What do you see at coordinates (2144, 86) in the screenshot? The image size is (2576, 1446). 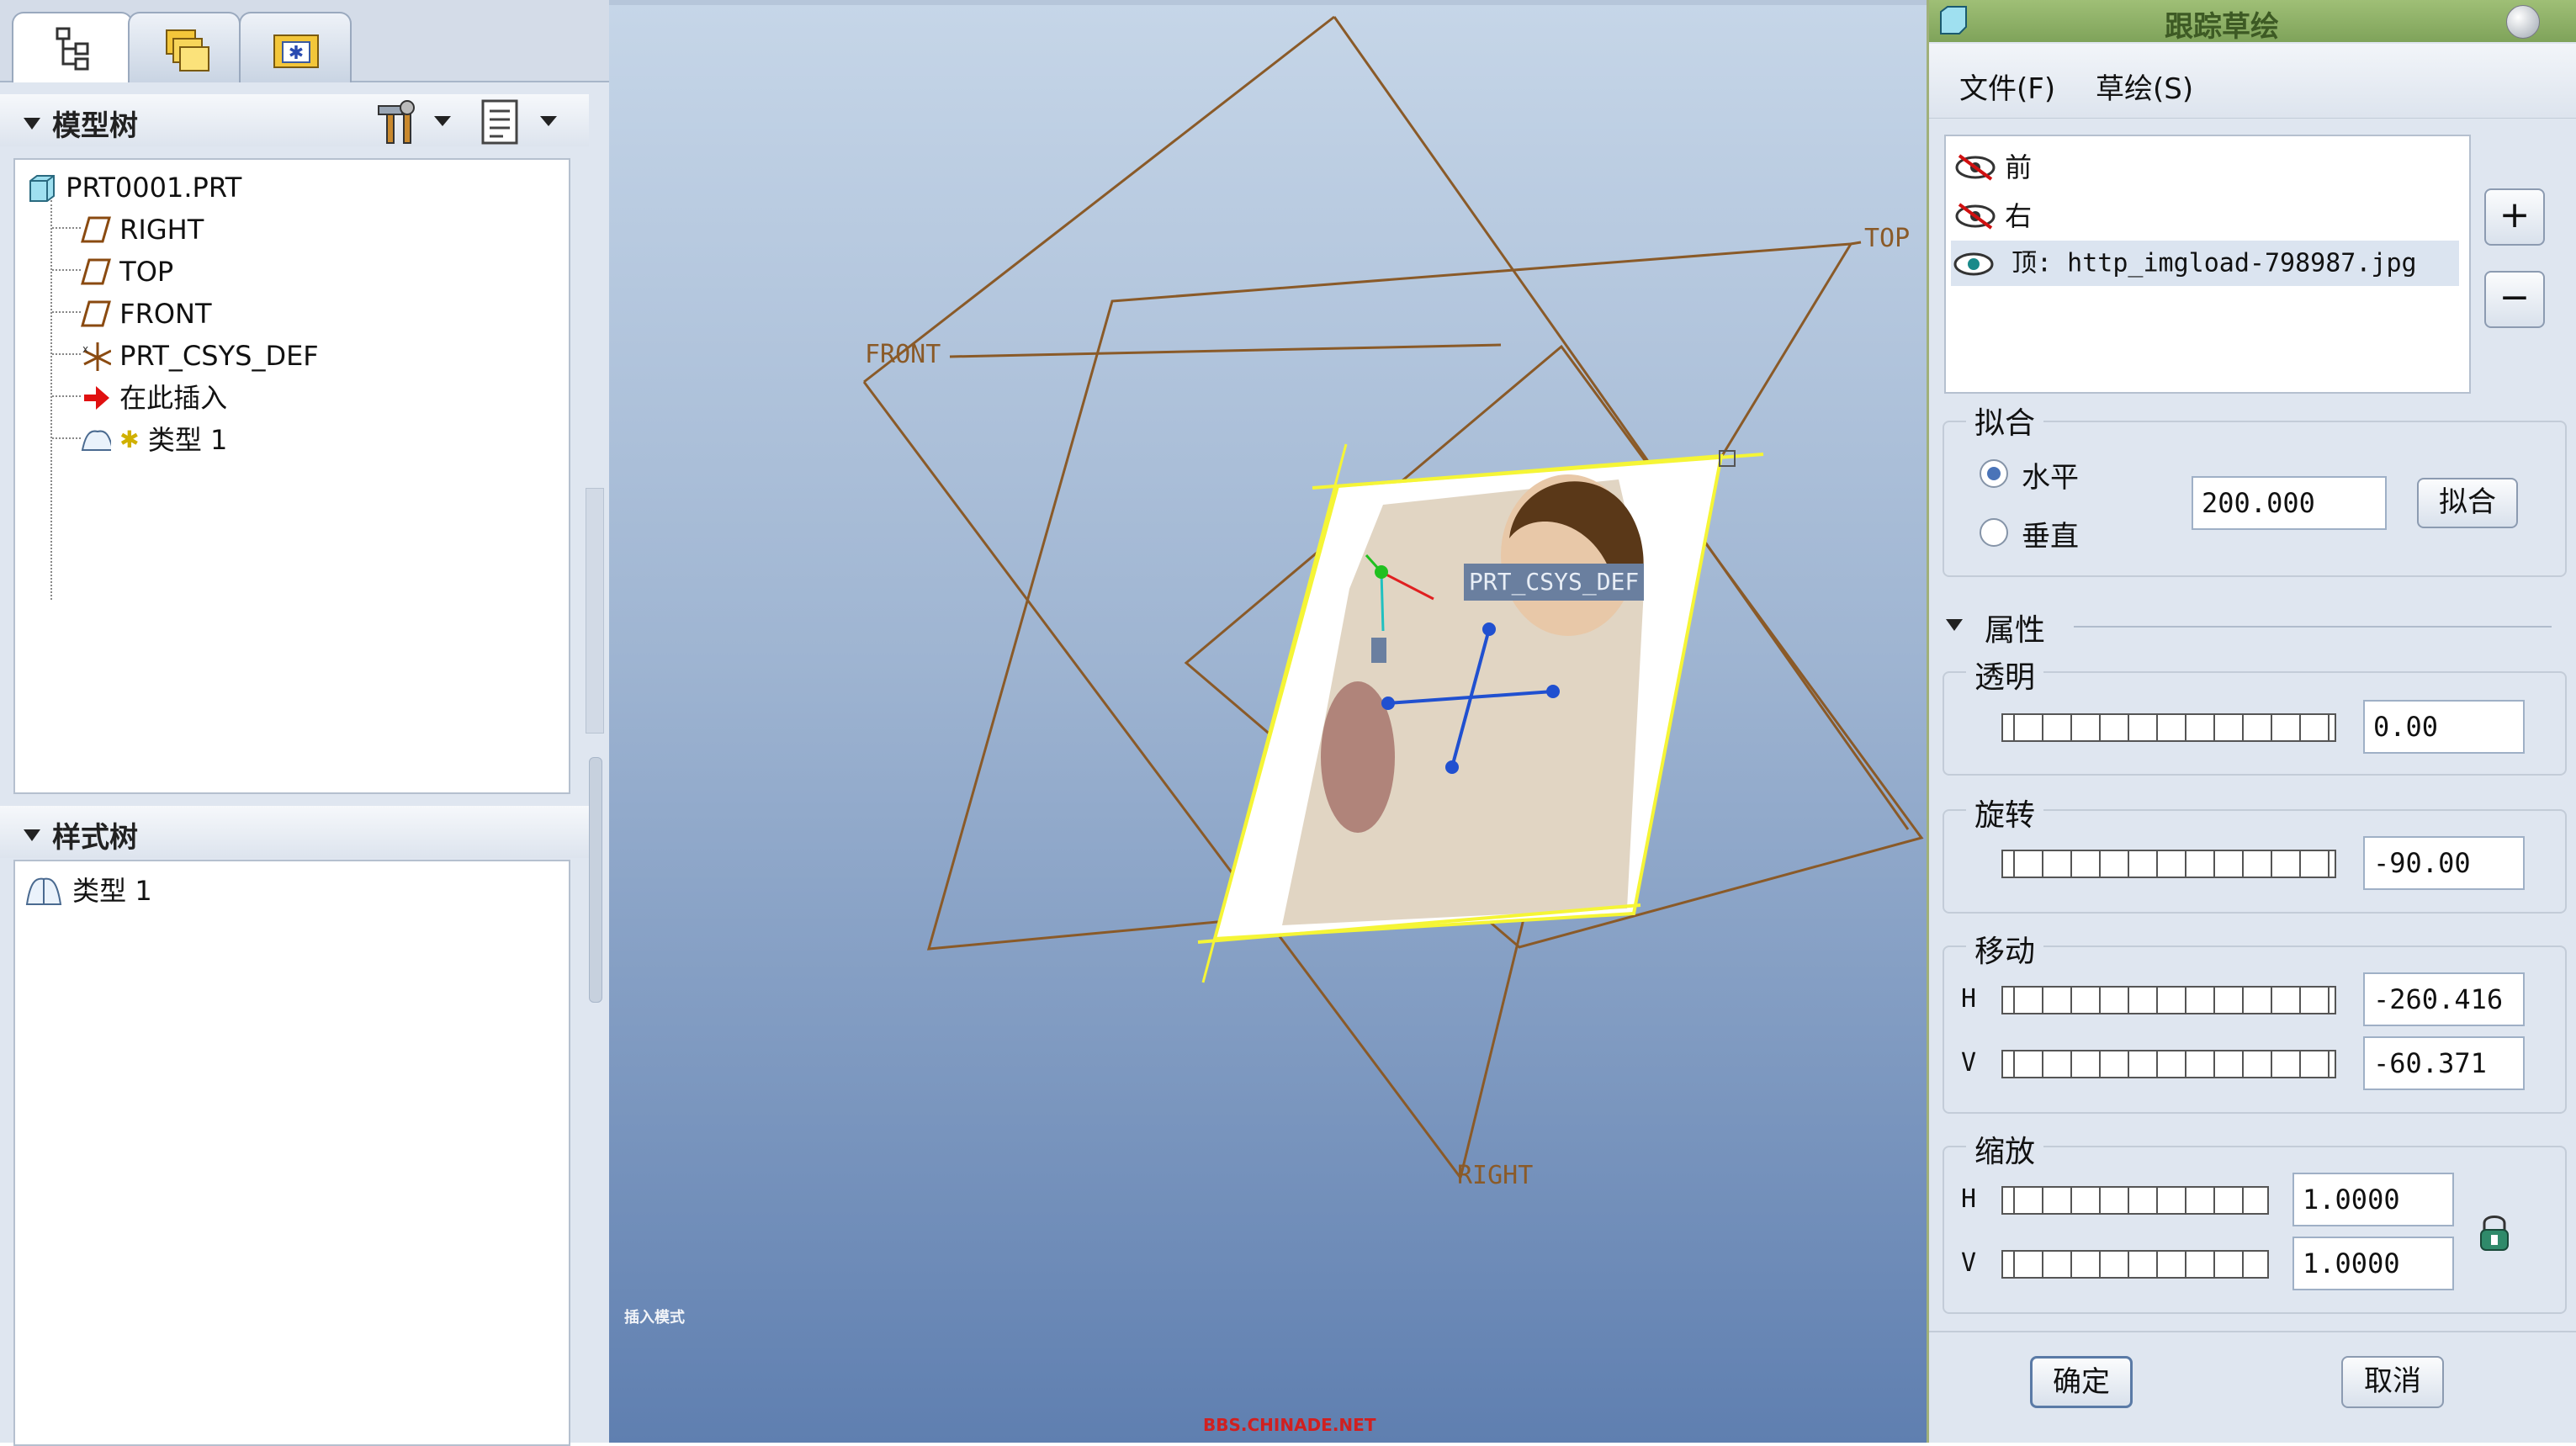 I see `menu-sketch: 草绘(S)` at bounding box center [2144, 86].